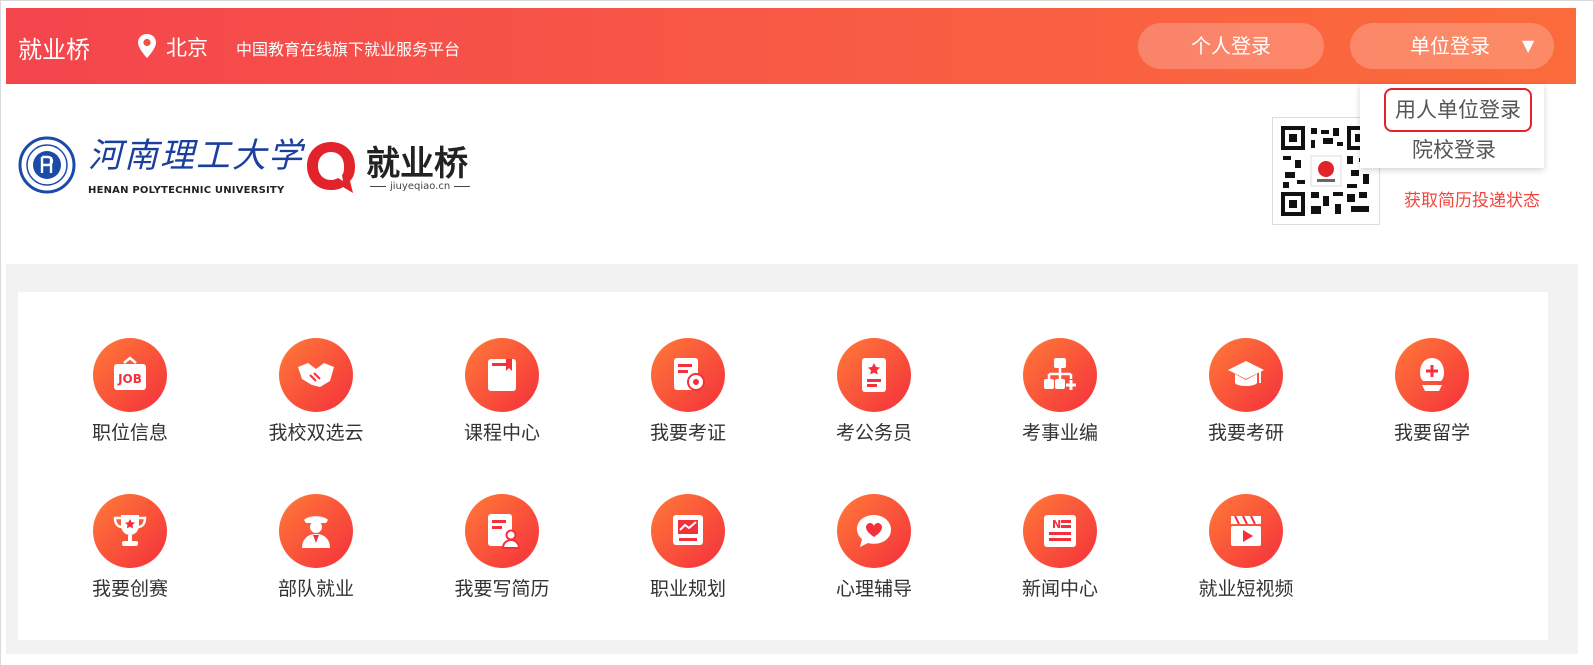 The image size is (1593, 665). I want to click on service-label: 职位信息, so click(129, 433).